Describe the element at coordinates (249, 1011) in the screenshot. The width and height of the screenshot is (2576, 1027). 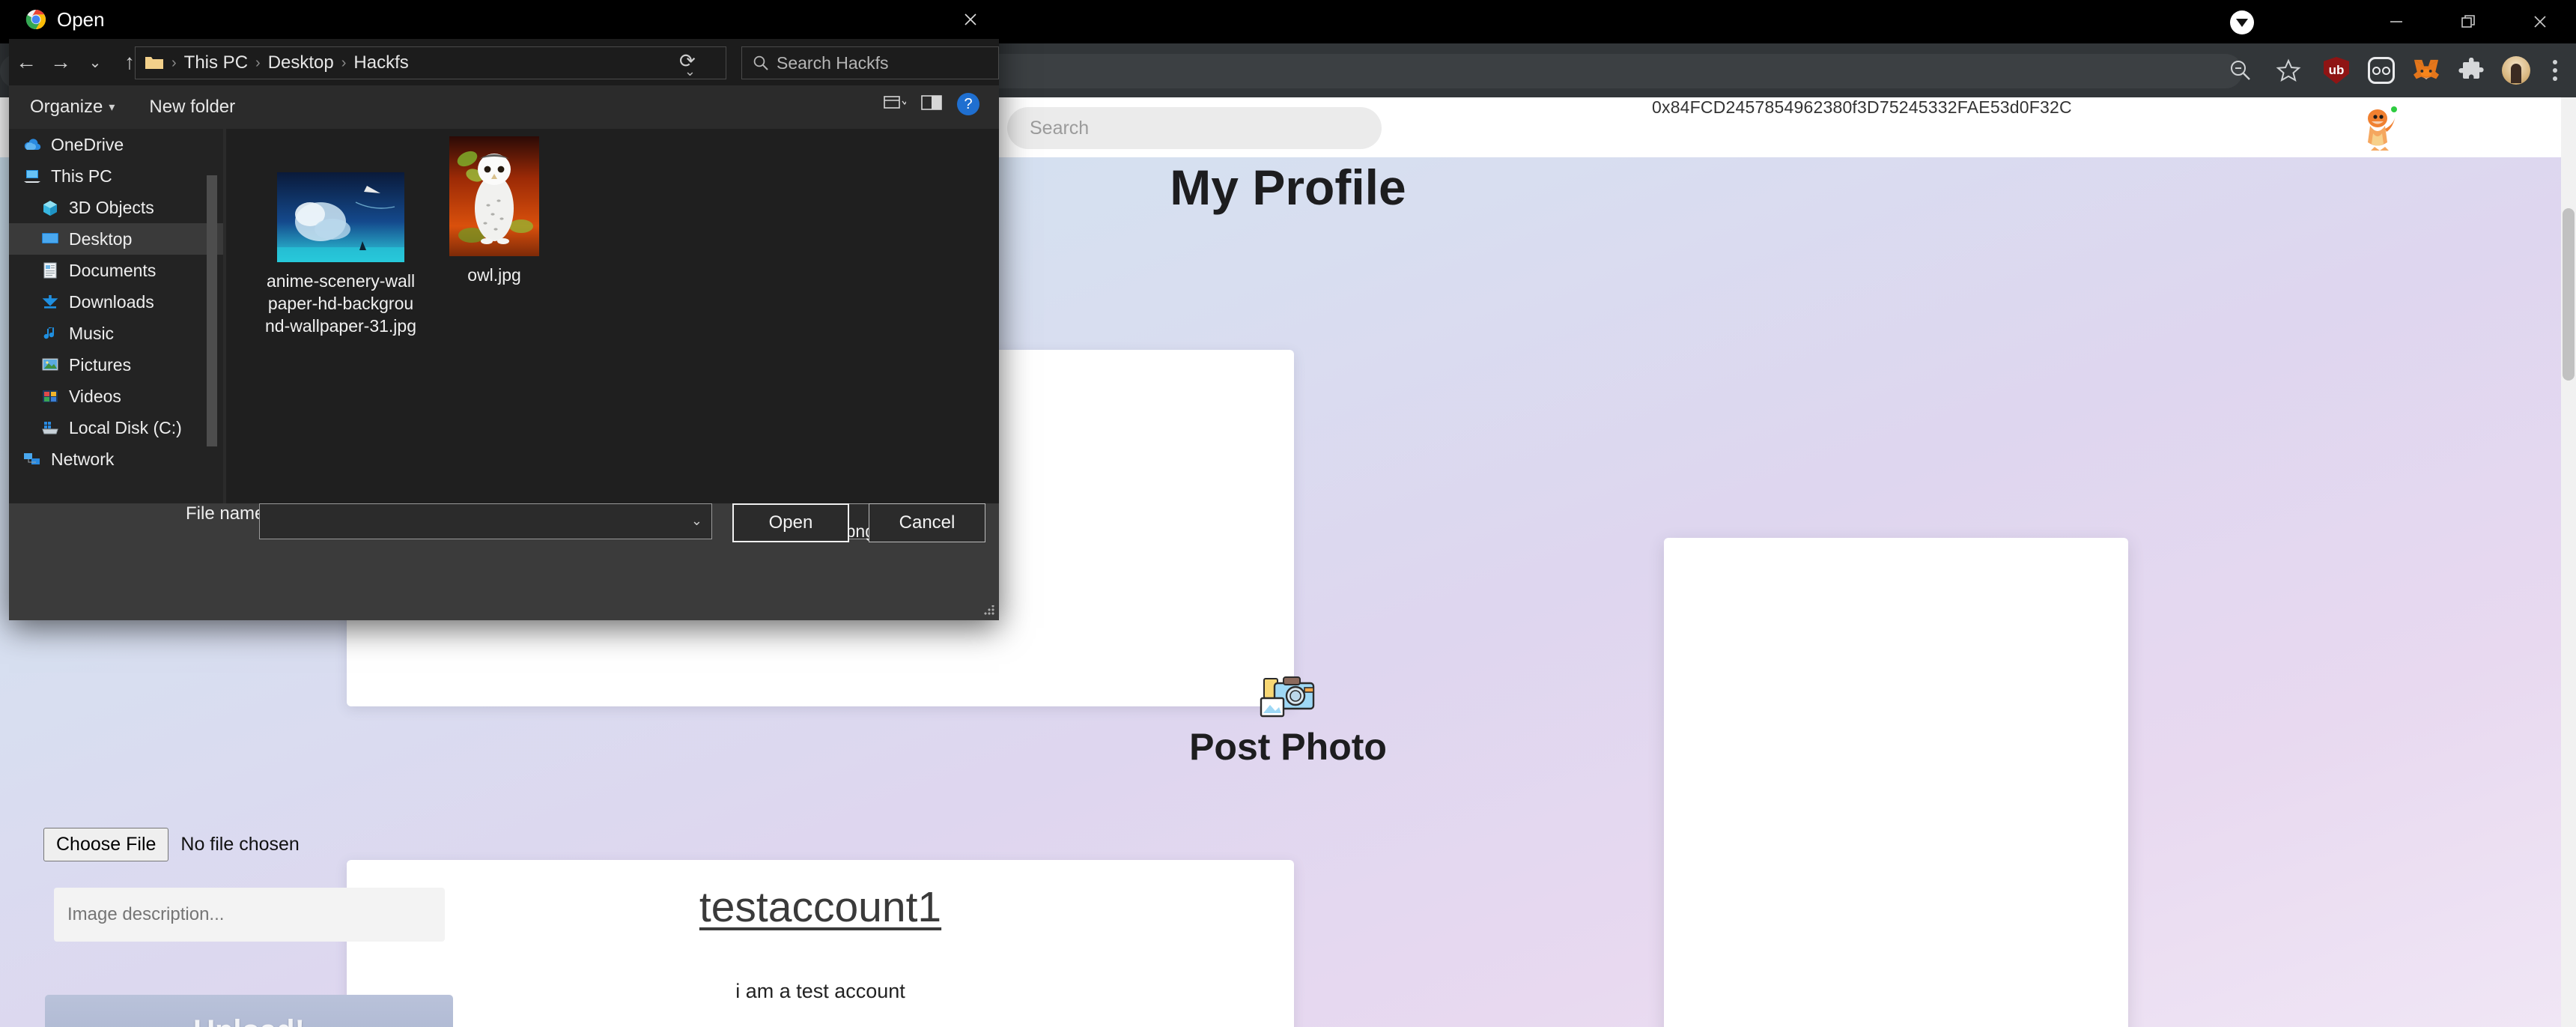
I see `upload-button: Upload!` at that location.